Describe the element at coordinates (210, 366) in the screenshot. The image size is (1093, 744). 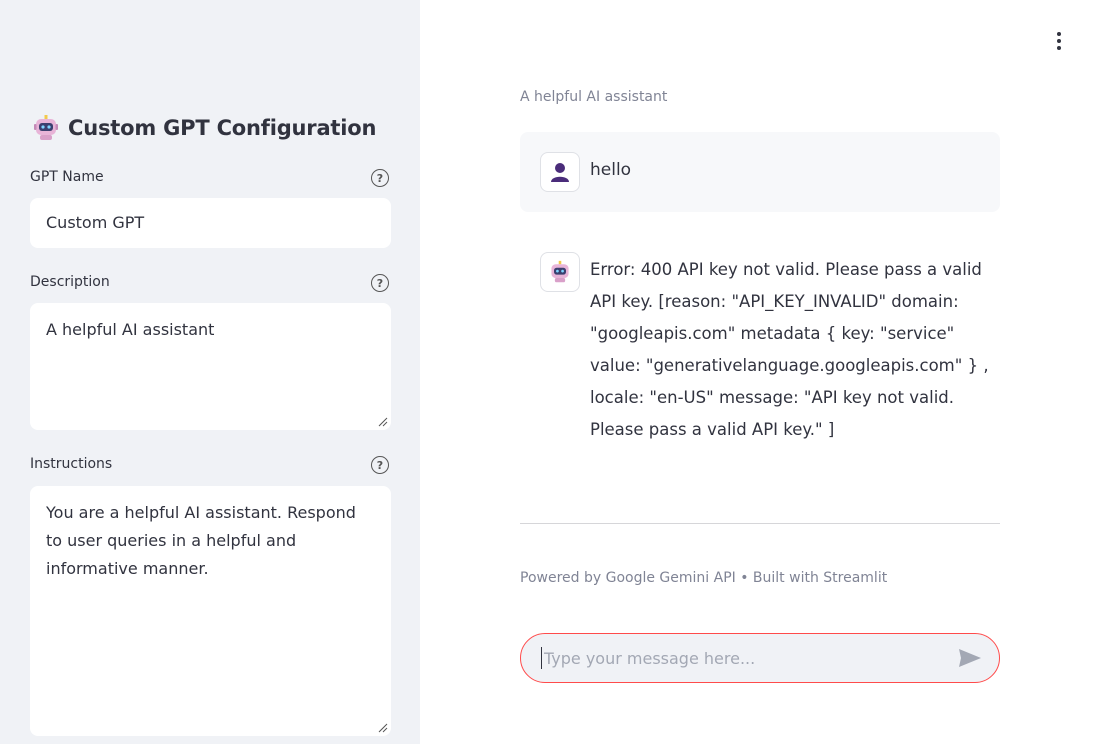
I see `description-textarea: A helpful AI assistant` at that location.